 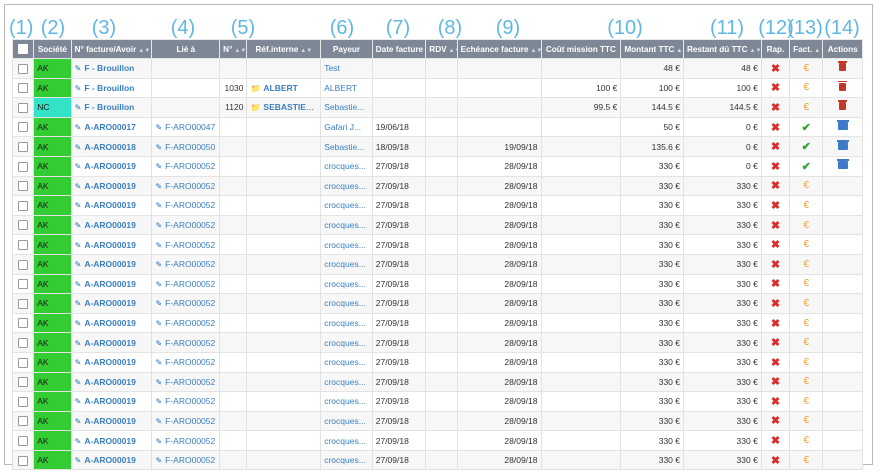 I want to click on header-rdv: RDV▲▼, so click(x=441, y=49).